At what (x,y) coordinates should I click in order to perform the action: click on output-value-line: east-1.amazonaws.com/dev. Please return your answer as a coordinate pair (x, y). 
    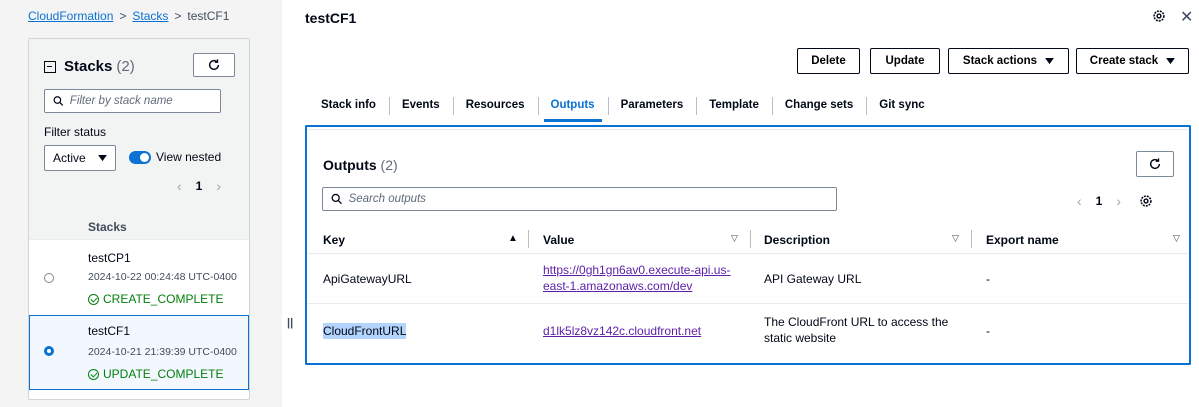
    Looking at the image, I should click on (618, 286).